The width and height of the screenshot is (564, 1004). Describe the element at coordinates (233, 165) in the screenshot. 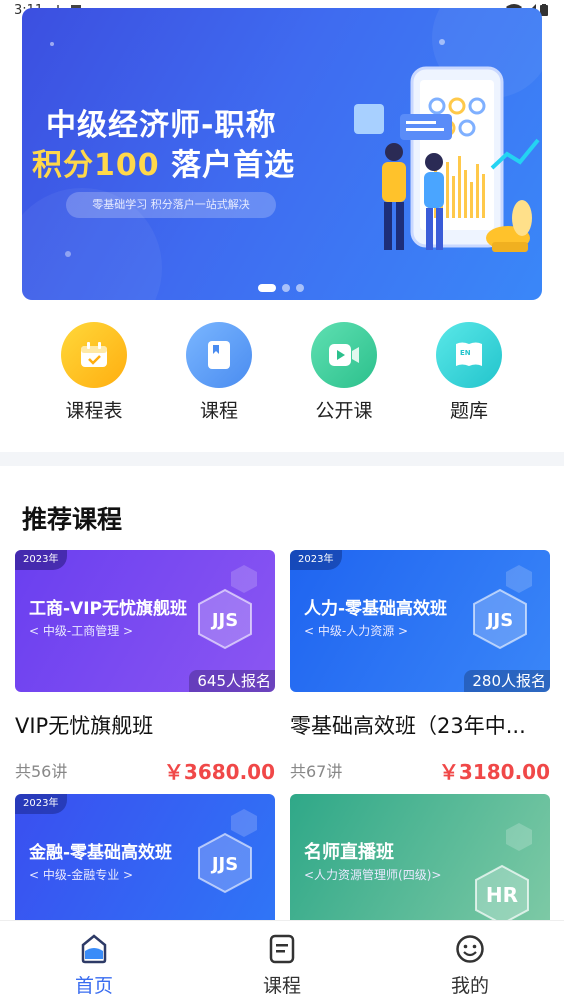

I see `banner-highlight-rest: 落户首选` at that location.